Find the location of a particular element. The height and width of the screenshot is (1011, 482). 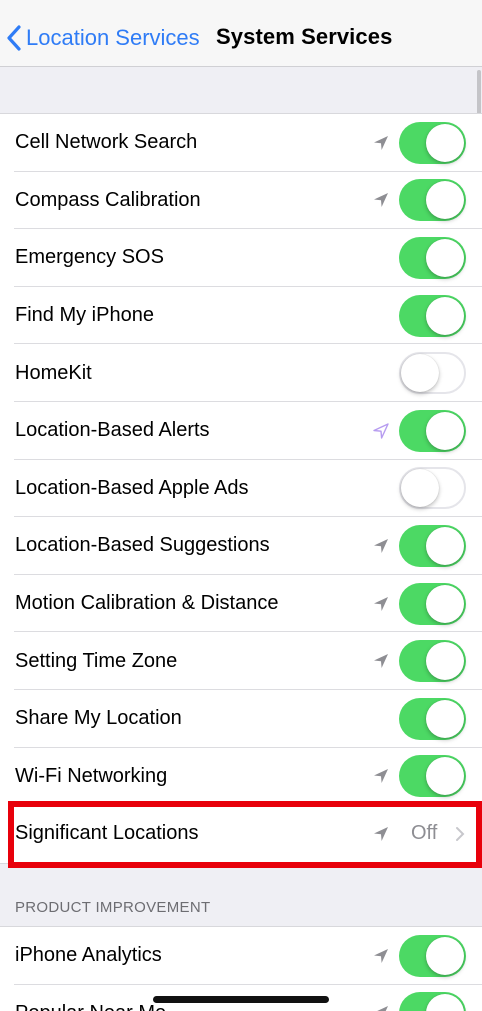

setting-label: Share My Location is located at coordinates (98, 718).